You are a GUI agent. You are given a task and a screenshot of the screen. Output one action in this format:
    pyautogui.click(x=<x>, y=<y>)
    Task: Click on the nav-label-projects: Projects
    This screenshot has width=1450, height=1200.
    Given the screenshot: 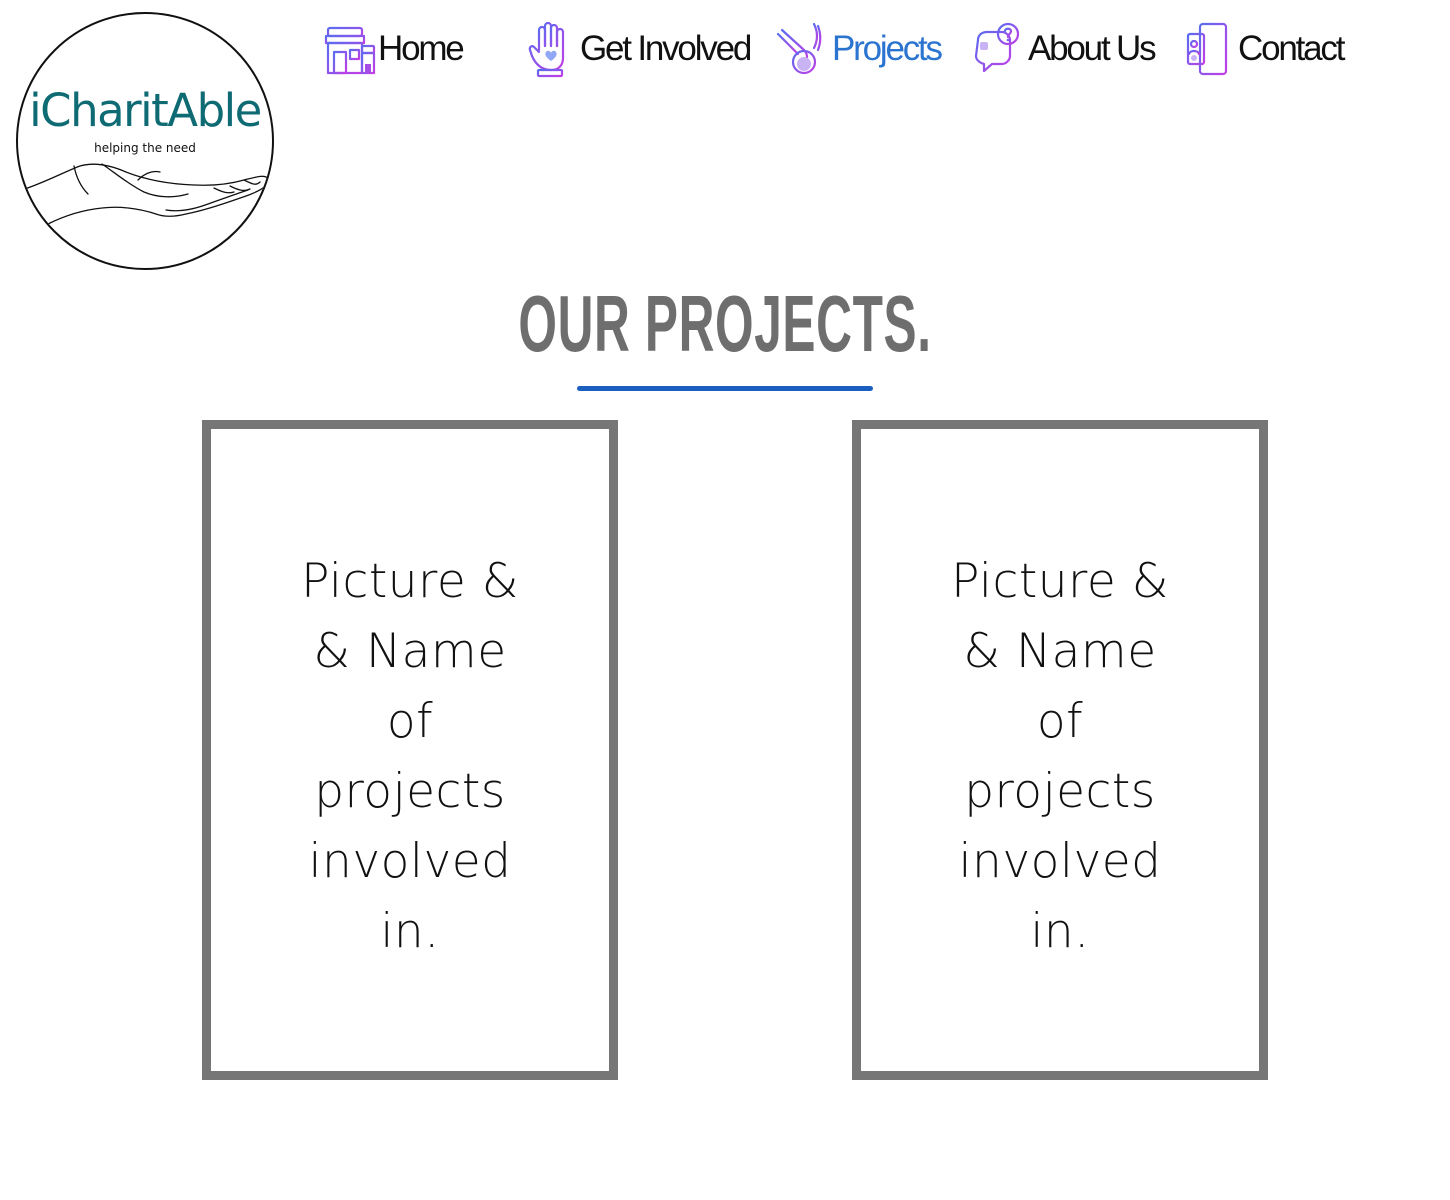 What is the action you would take?
    pyautogui.click(x=887, y=48)
    